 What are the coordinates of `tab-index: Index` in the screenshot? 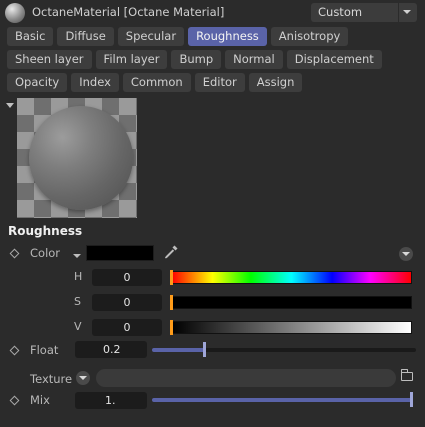 It's located at (95, 82).